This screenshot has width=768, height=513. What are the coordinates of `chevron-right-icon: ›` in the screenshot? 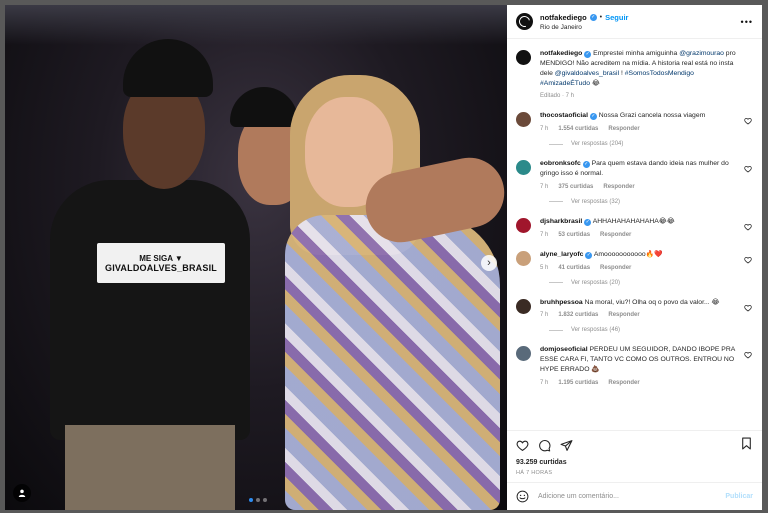 It's located at (489, 263).